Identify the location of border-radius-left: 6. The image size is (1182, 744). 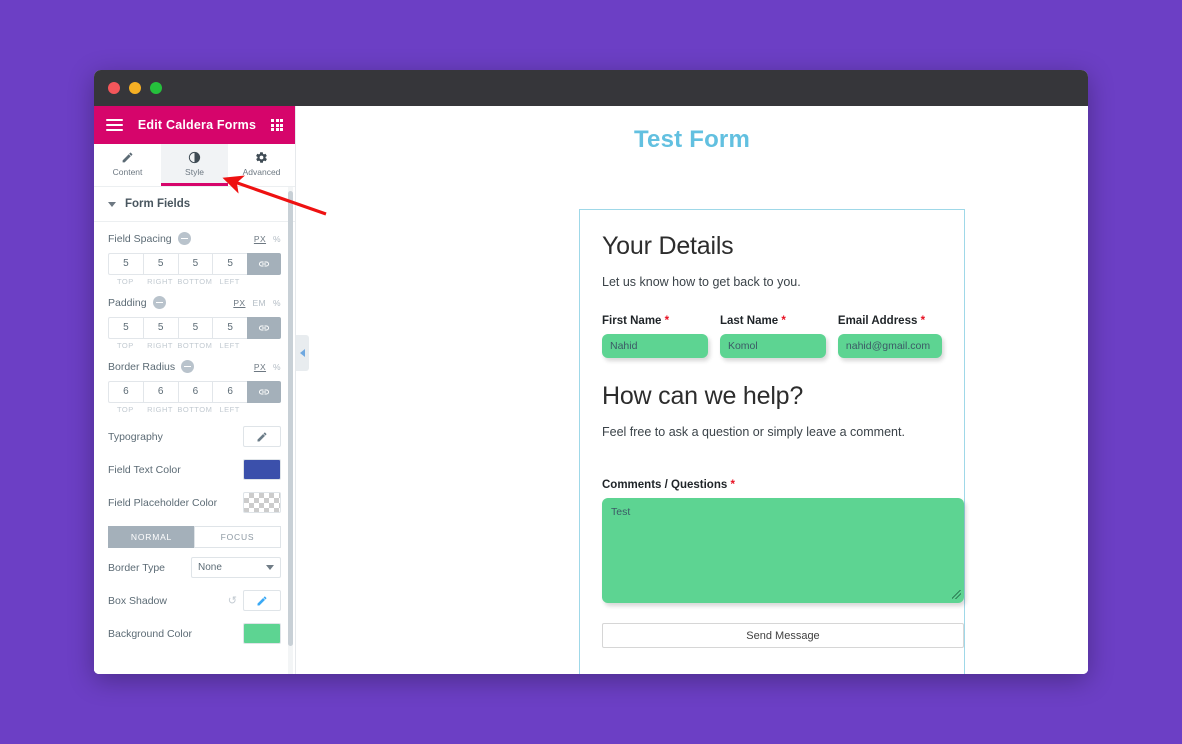
(229, 392).